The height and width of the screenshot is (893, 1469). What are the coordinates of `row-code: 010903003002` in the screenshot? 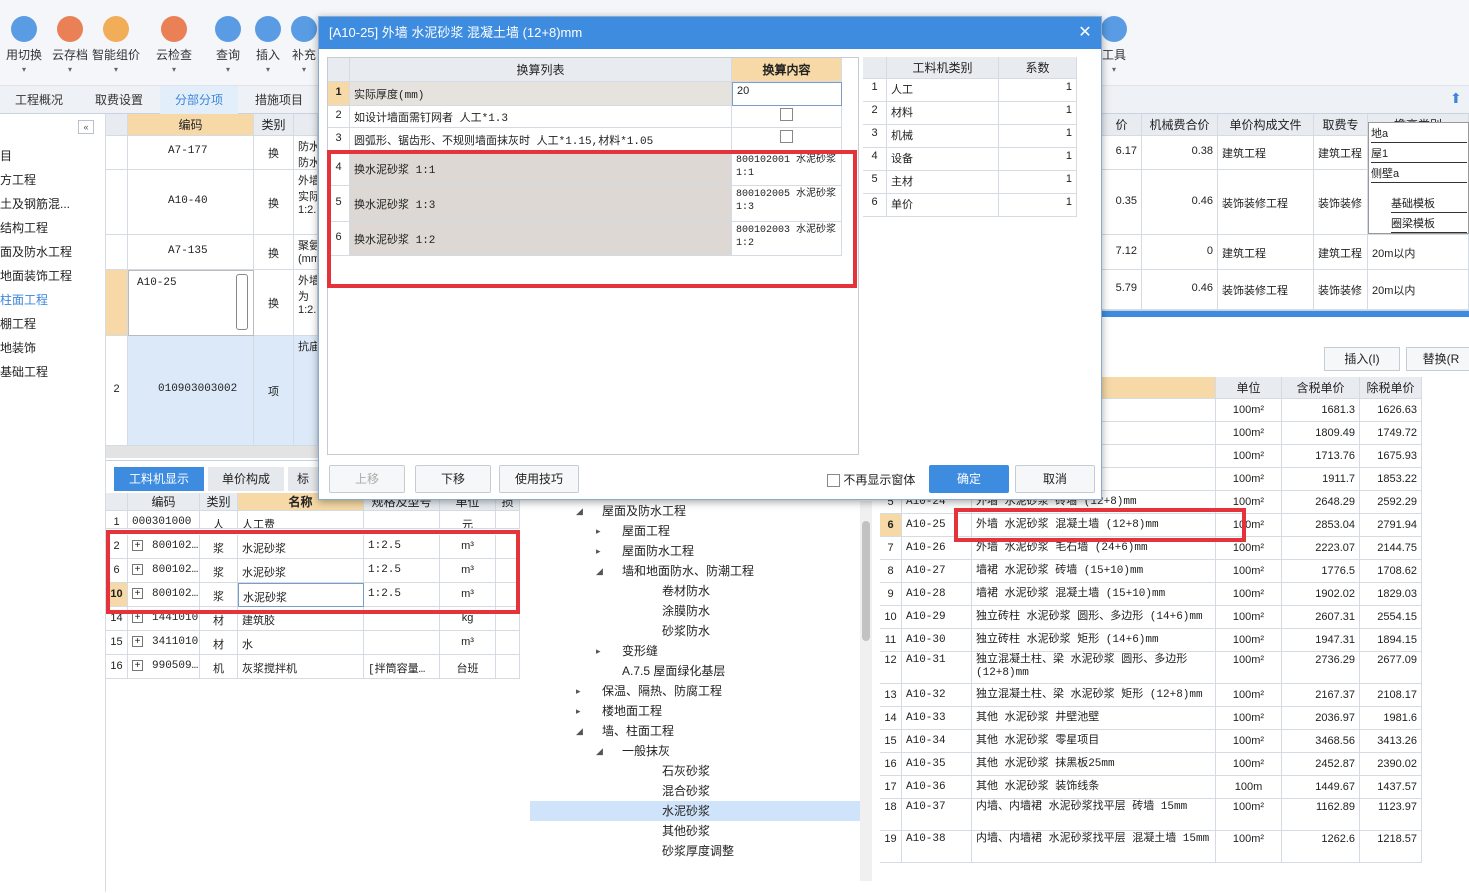 It's located at (191, 391).